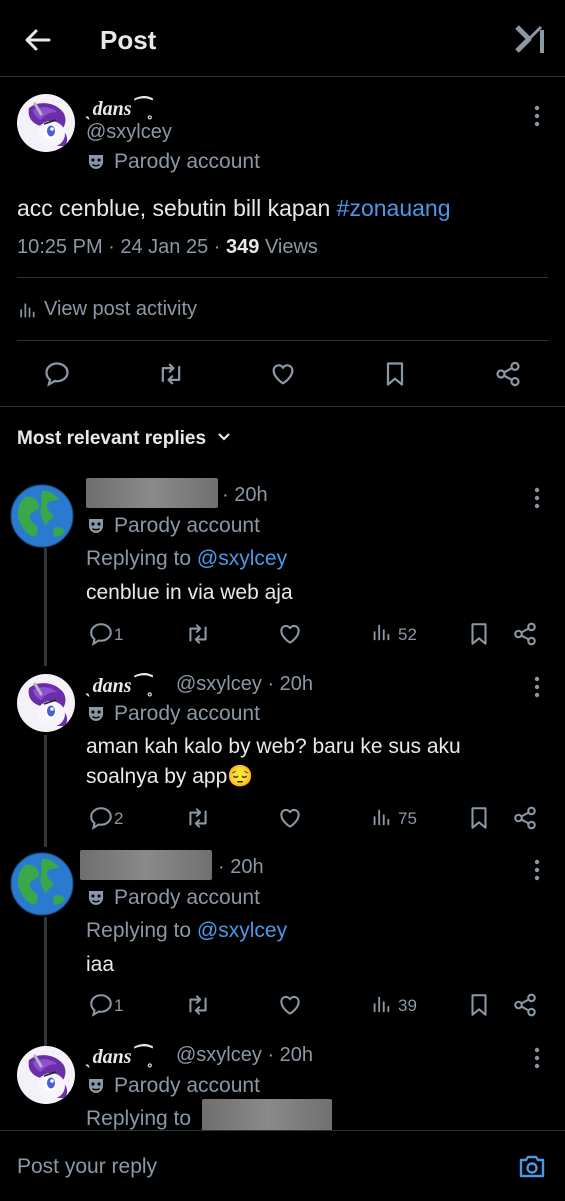 This screenshot has height=1201, width=565. What do you see at coordinates (124, 439) in the screenshot?
I see `replies-sort-dropdown: Most relevant replies` at bounding box center [124, 439].